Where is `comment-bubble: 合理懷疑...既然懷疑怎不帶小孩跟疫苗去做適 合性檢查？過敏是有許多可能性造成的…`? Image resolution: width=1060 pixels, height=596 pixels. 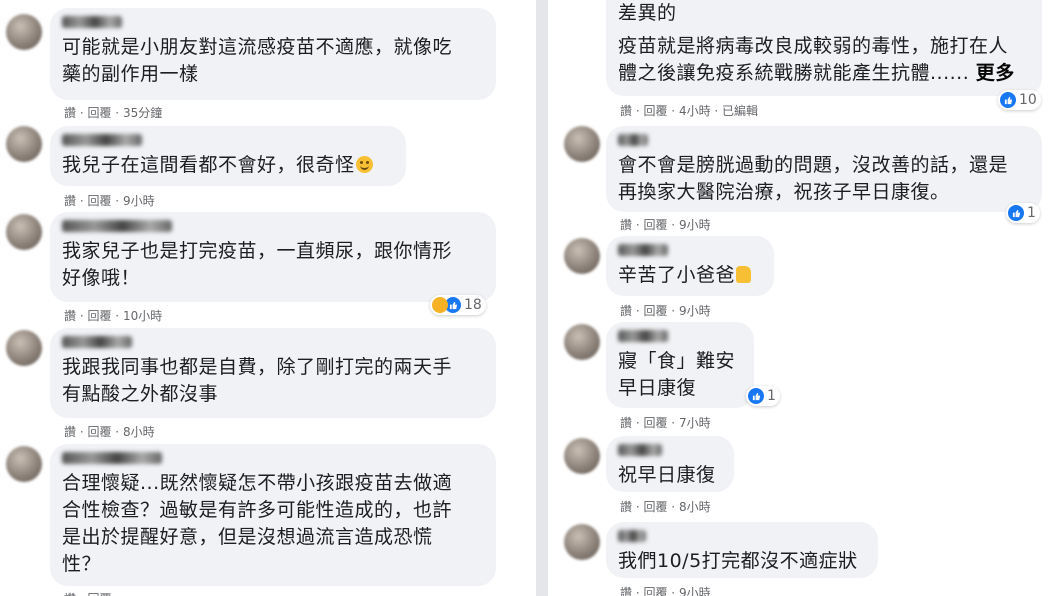
comment-bubble: 合理懷疑...既然懷疑怎不帶小孩跟疫苗去做適 合性檢查？過敏是有許多可能性造成的… is located at coordinates (273, 515).